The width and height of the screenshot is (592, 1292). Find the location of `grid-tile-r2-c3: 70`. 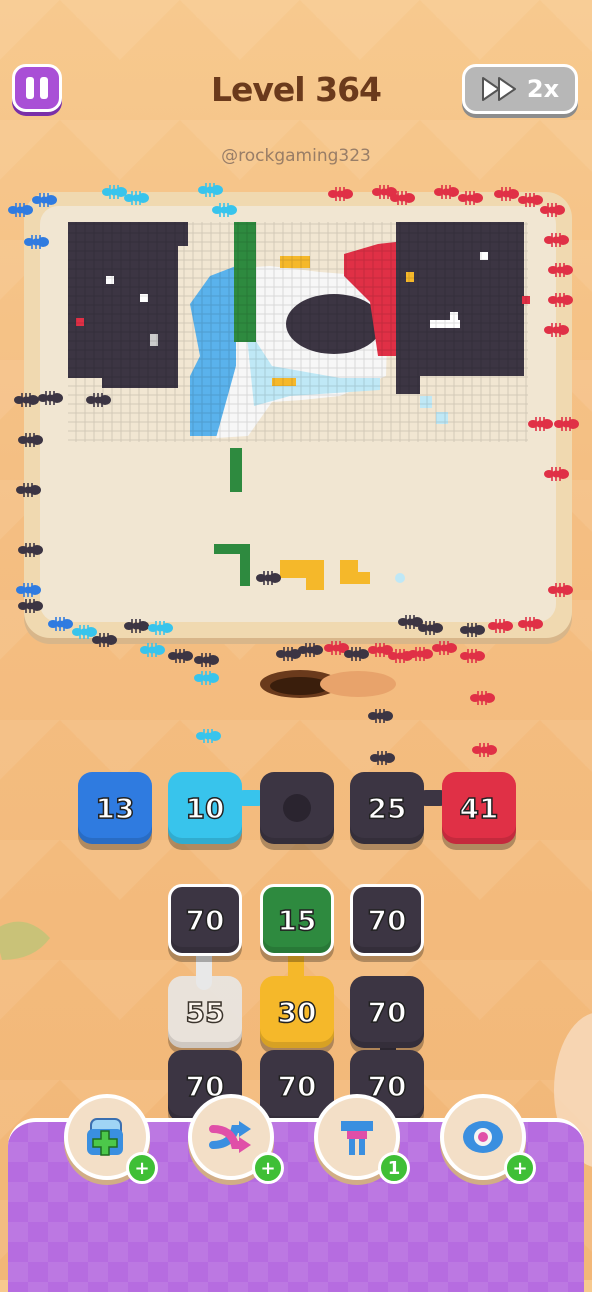

grid-tile-r2-c3: 70 is located at coordinates (387, 1012).